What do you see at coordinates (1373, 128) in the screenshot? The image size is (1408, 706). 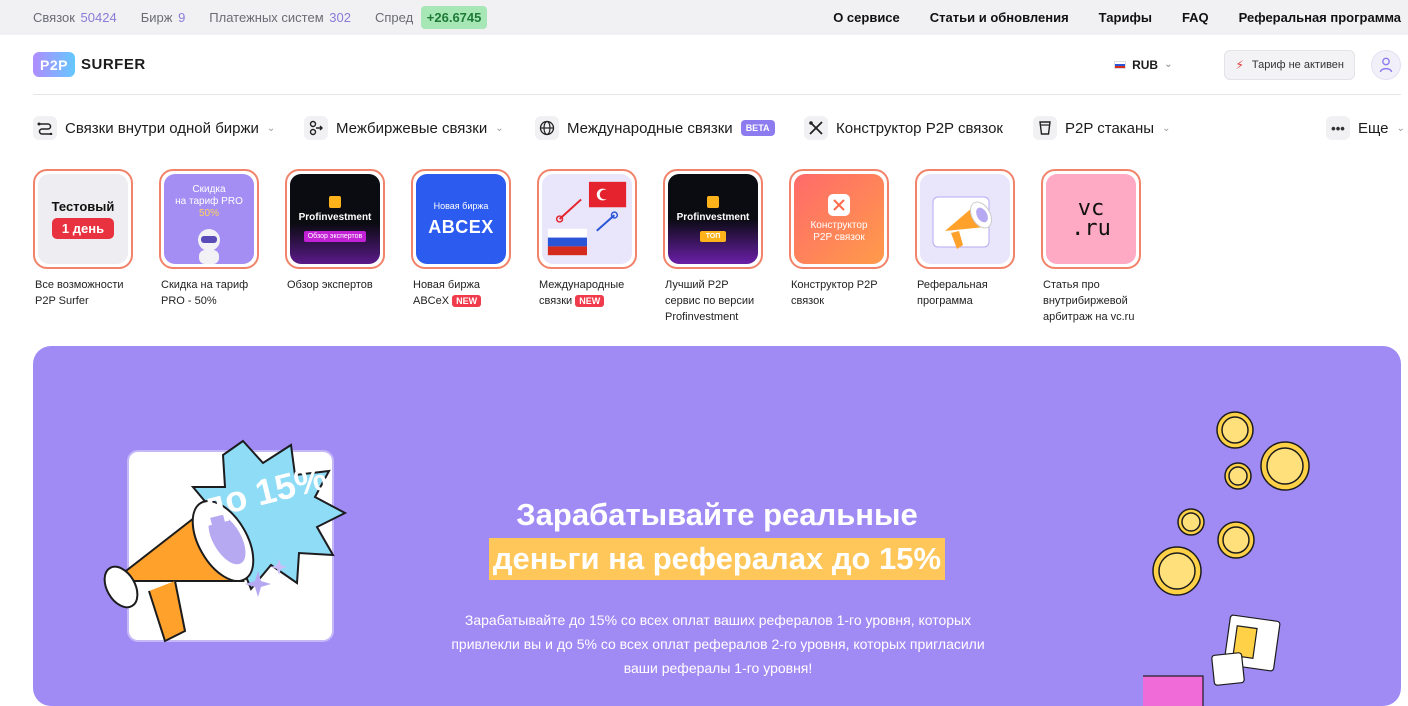 I see `menu-item-label: Еще` at bounding box center [1373, 128].